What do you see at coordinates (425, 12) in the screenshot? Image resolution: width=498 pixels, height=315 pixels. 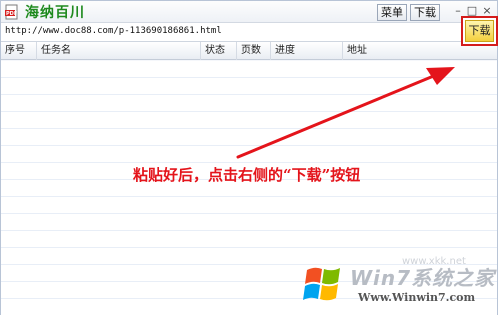 I see `download-menu-button: 下载` at bounding box center [425, 12].